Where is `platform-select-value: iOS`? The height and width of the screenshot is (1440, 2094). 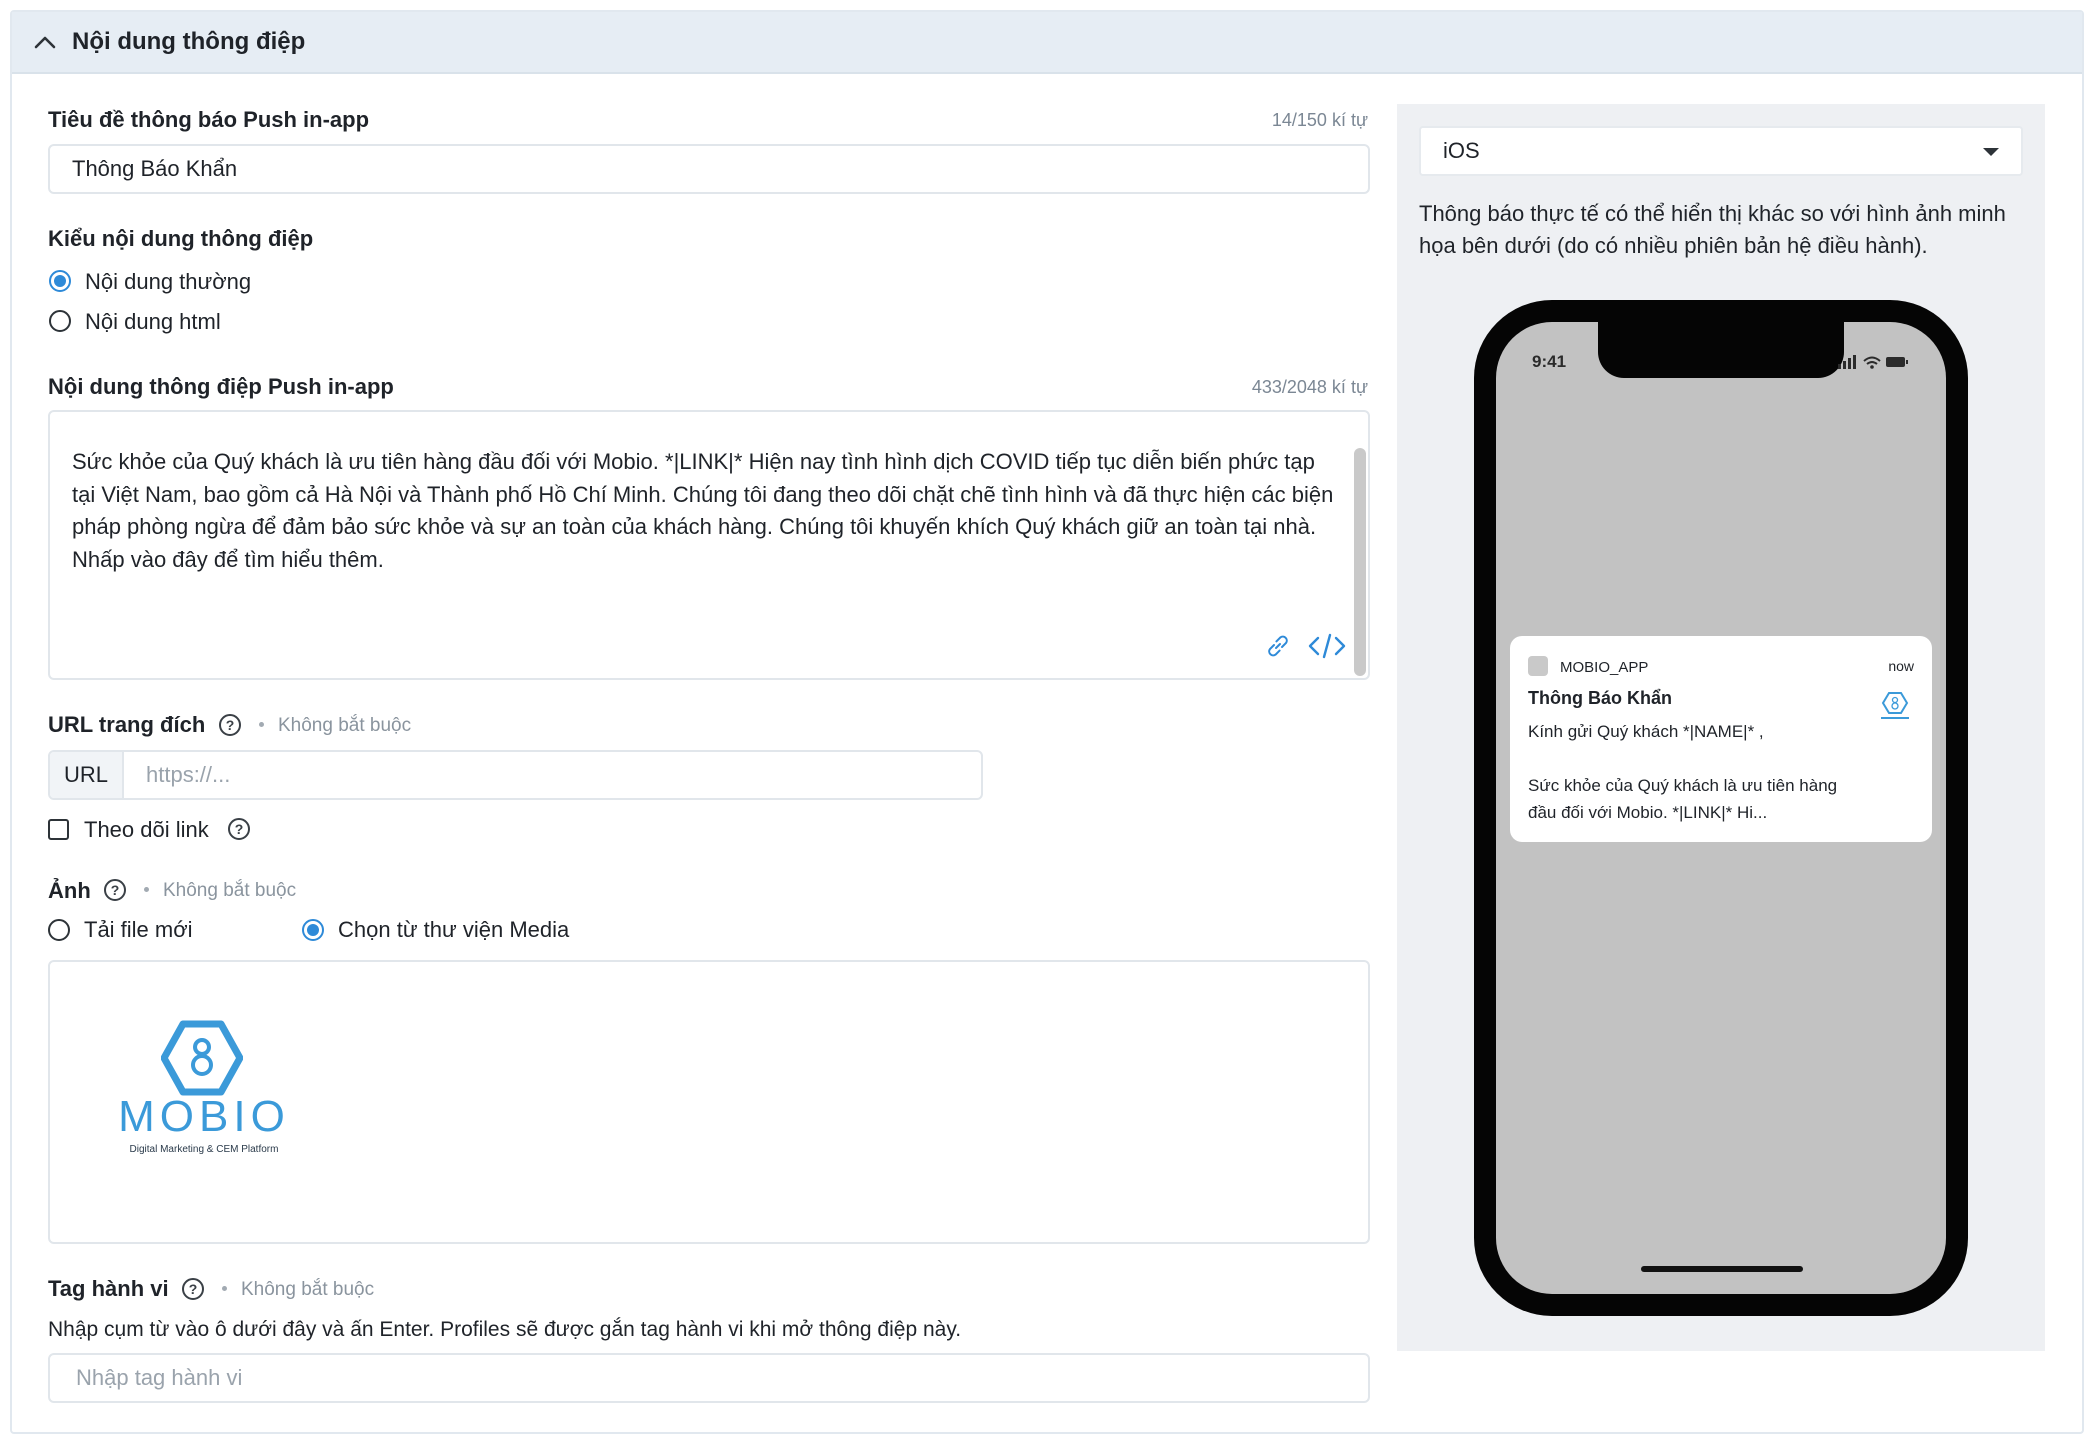 platform-select-value: iOS is located at coordinates (1461, 150).